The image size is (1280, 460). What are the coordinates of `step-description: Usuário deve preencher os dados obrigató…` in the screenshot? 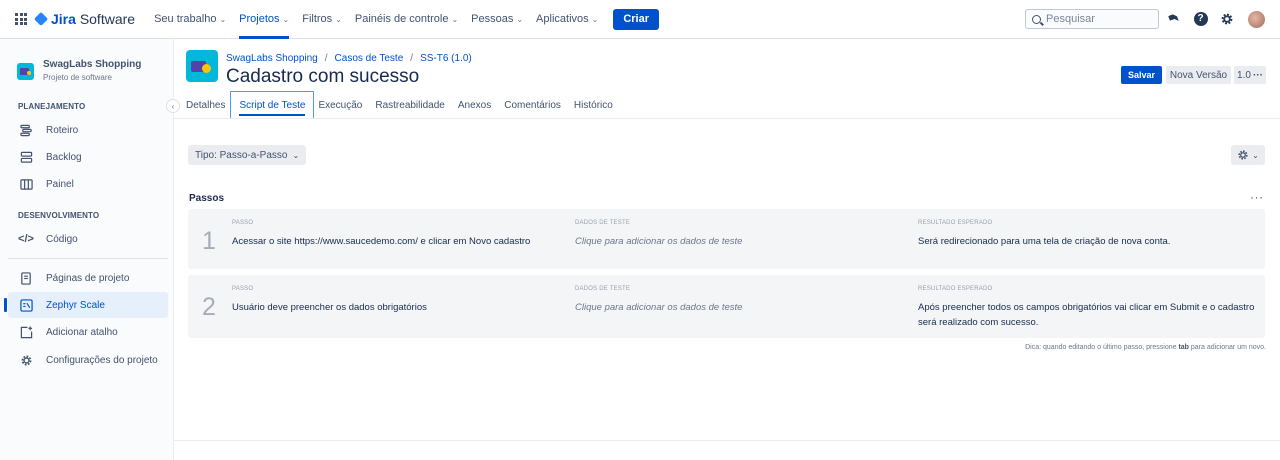 It's located at (392, 307).